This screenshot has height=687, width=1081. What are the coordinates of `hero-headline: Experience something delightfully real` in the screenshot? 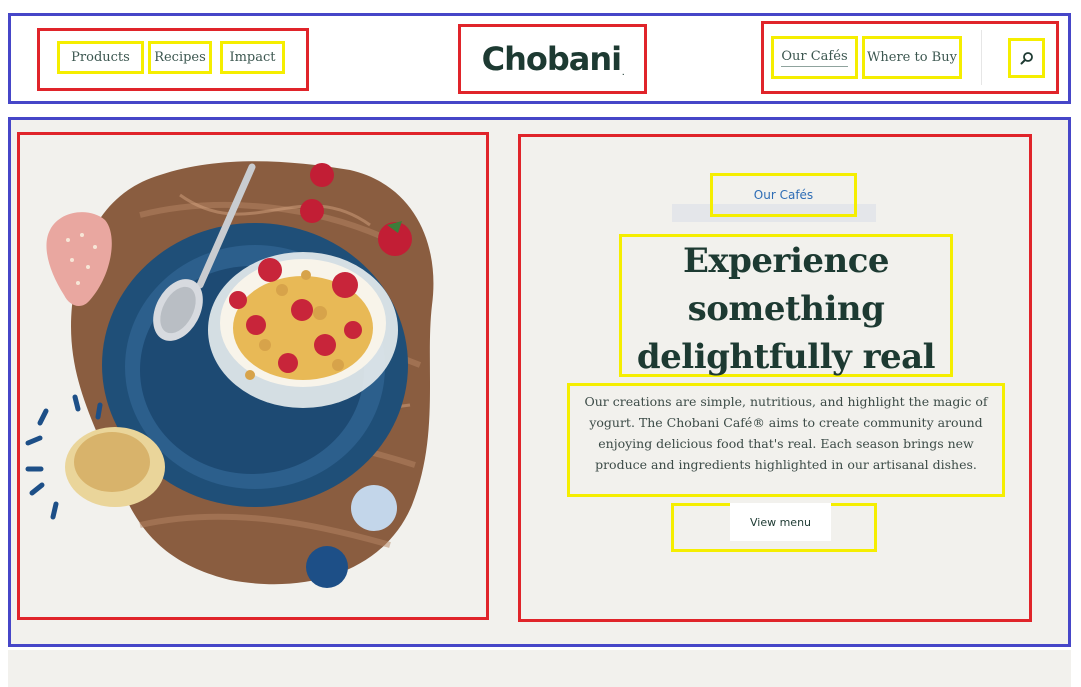 It's located at (786, 305).